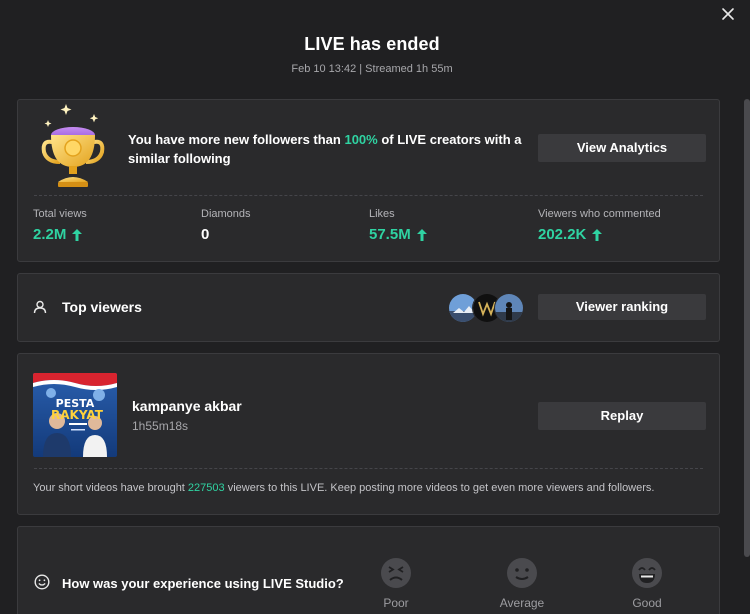 This screenshot has width=750, height=614. What do you see at coordinates (396, 573) in the screenshot?
I see `frown-face-icon` at bounding box center [396, 573].